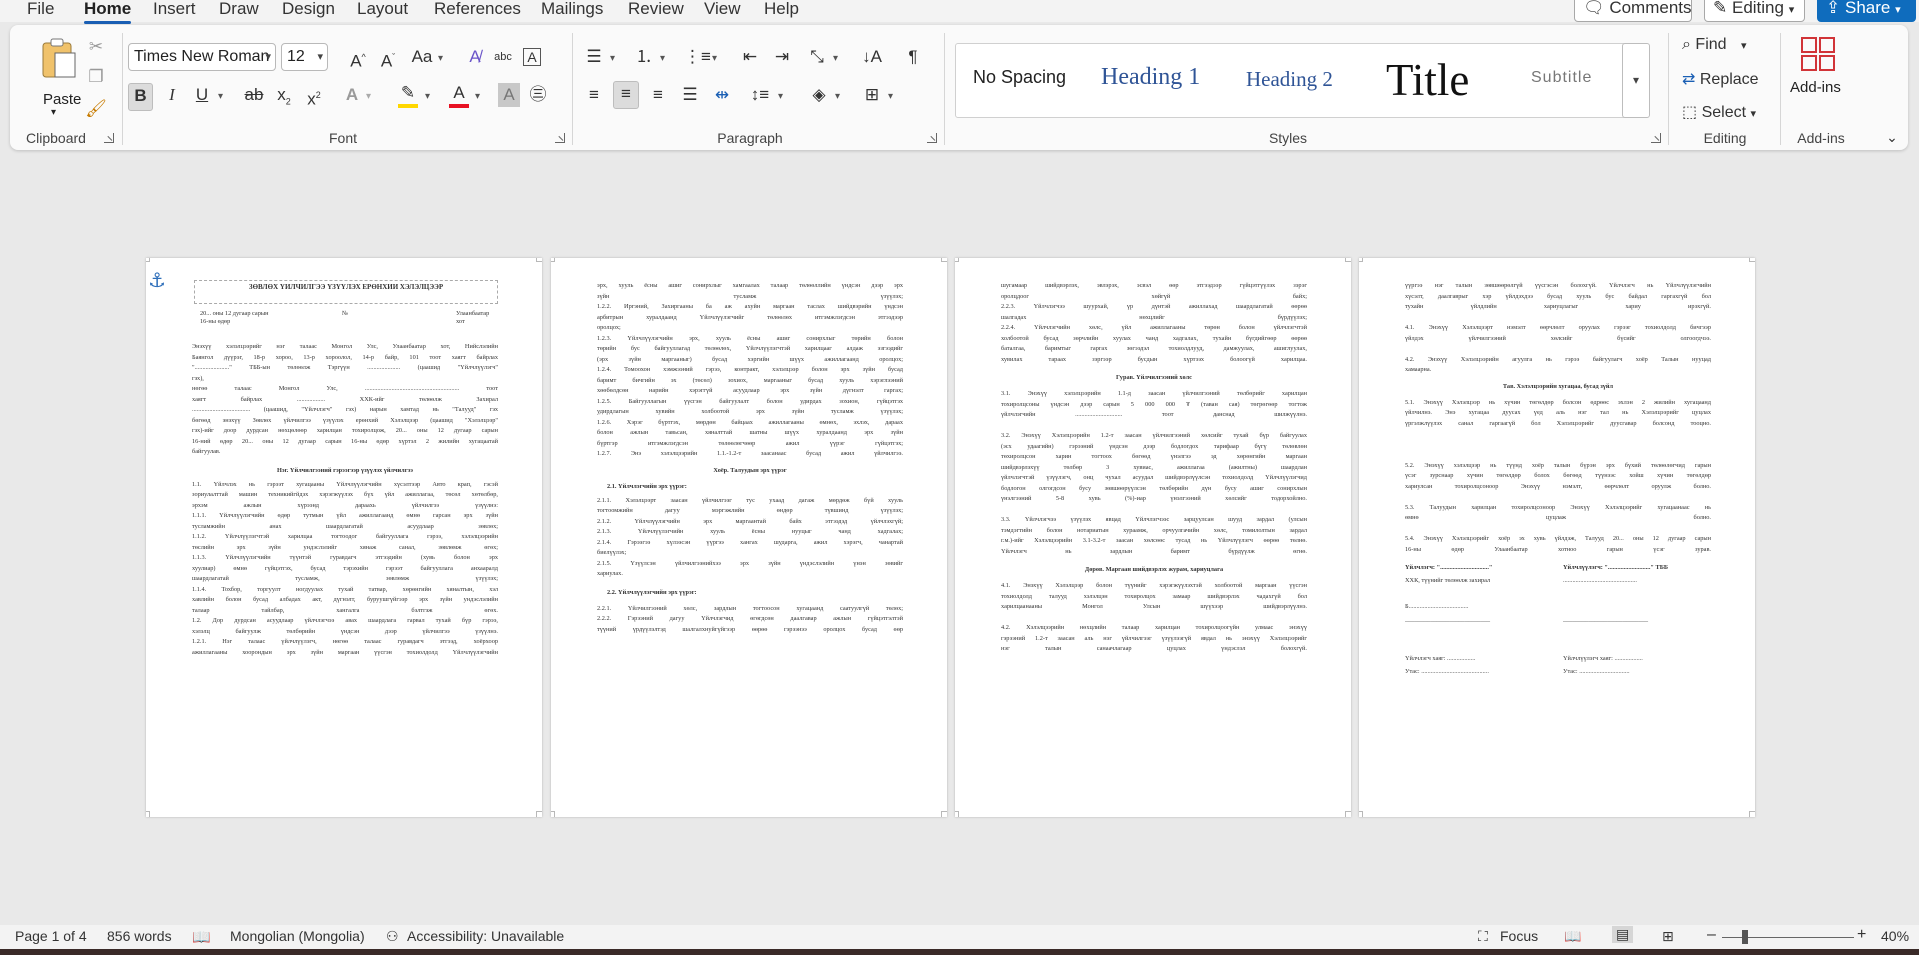  I want to click on text-direction-icon: ⤡, so click(817, 57).